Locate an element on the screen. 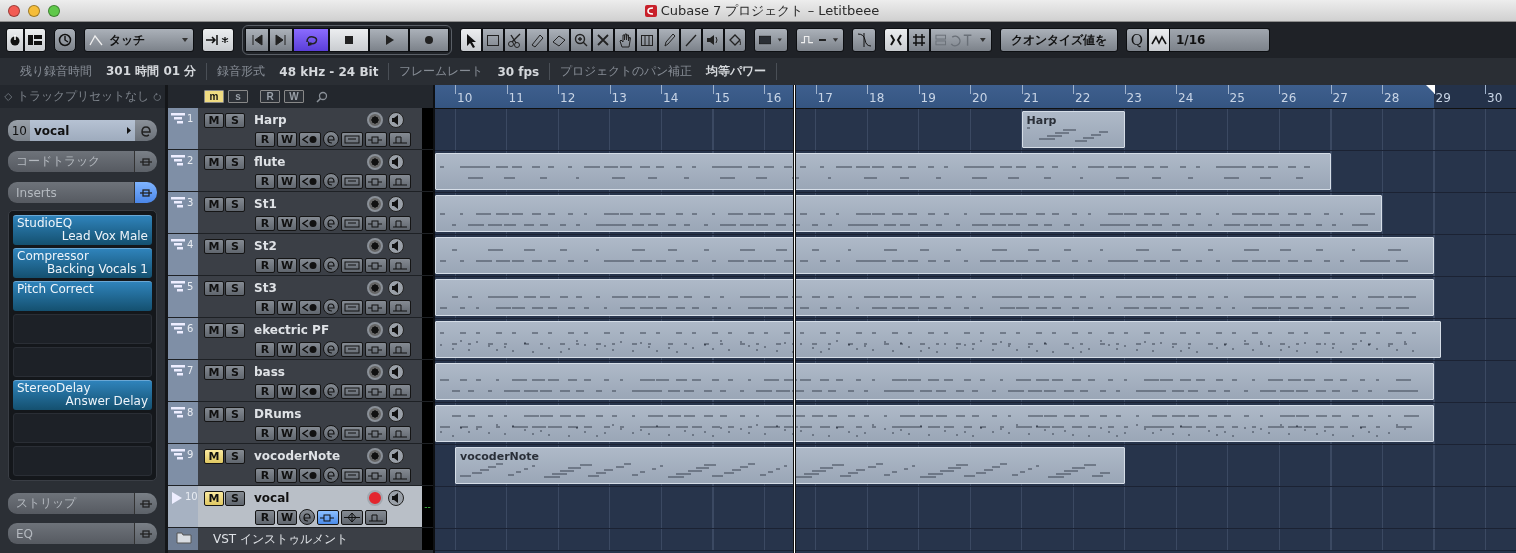  track-filter-button: s is located at coordinates (238, 96).